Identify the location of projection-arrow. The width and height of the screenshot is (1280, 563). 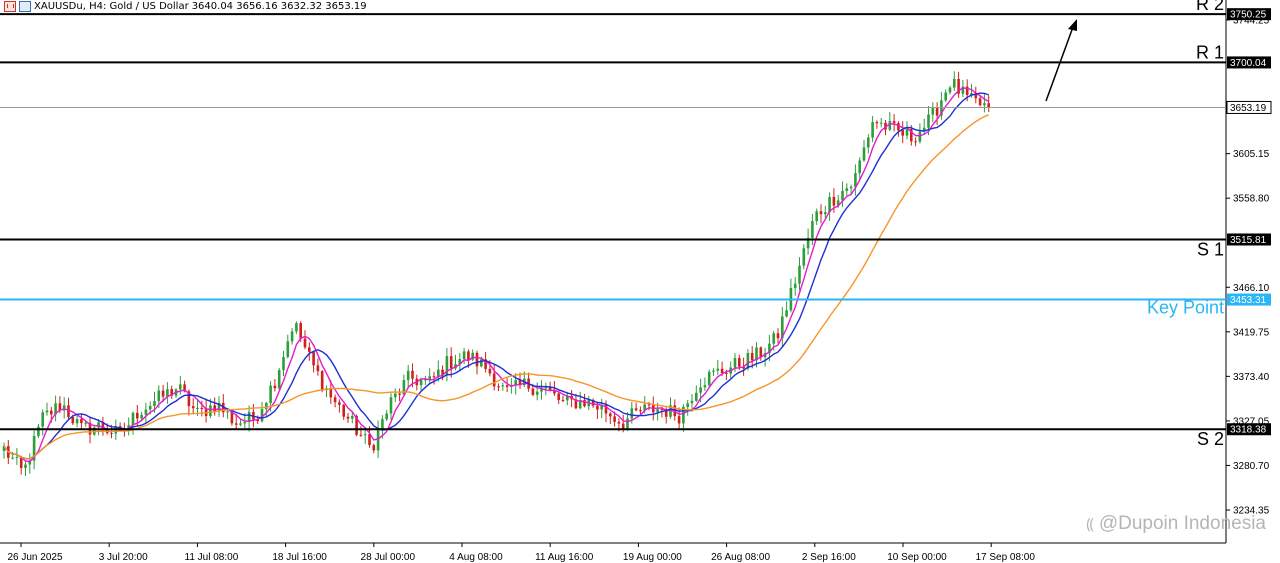
(1059, 64).